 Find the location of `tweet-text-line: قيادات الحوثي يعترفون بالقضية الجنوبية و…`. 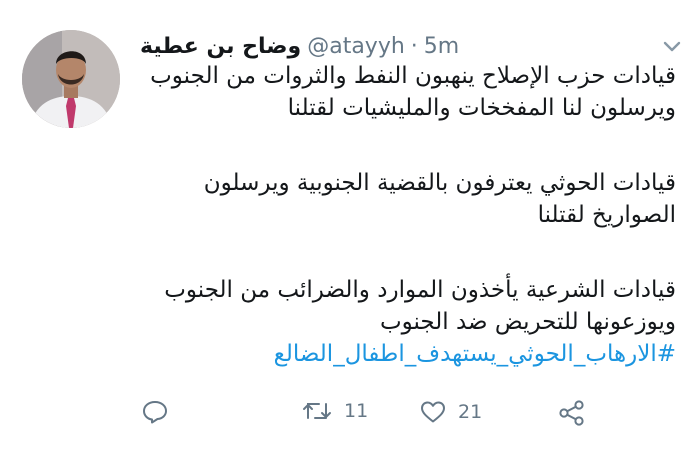

tweet-text-line: قيادات الحوثي يعترفون بالقضية الجنوبية و… is located at coordinates (439, 183).